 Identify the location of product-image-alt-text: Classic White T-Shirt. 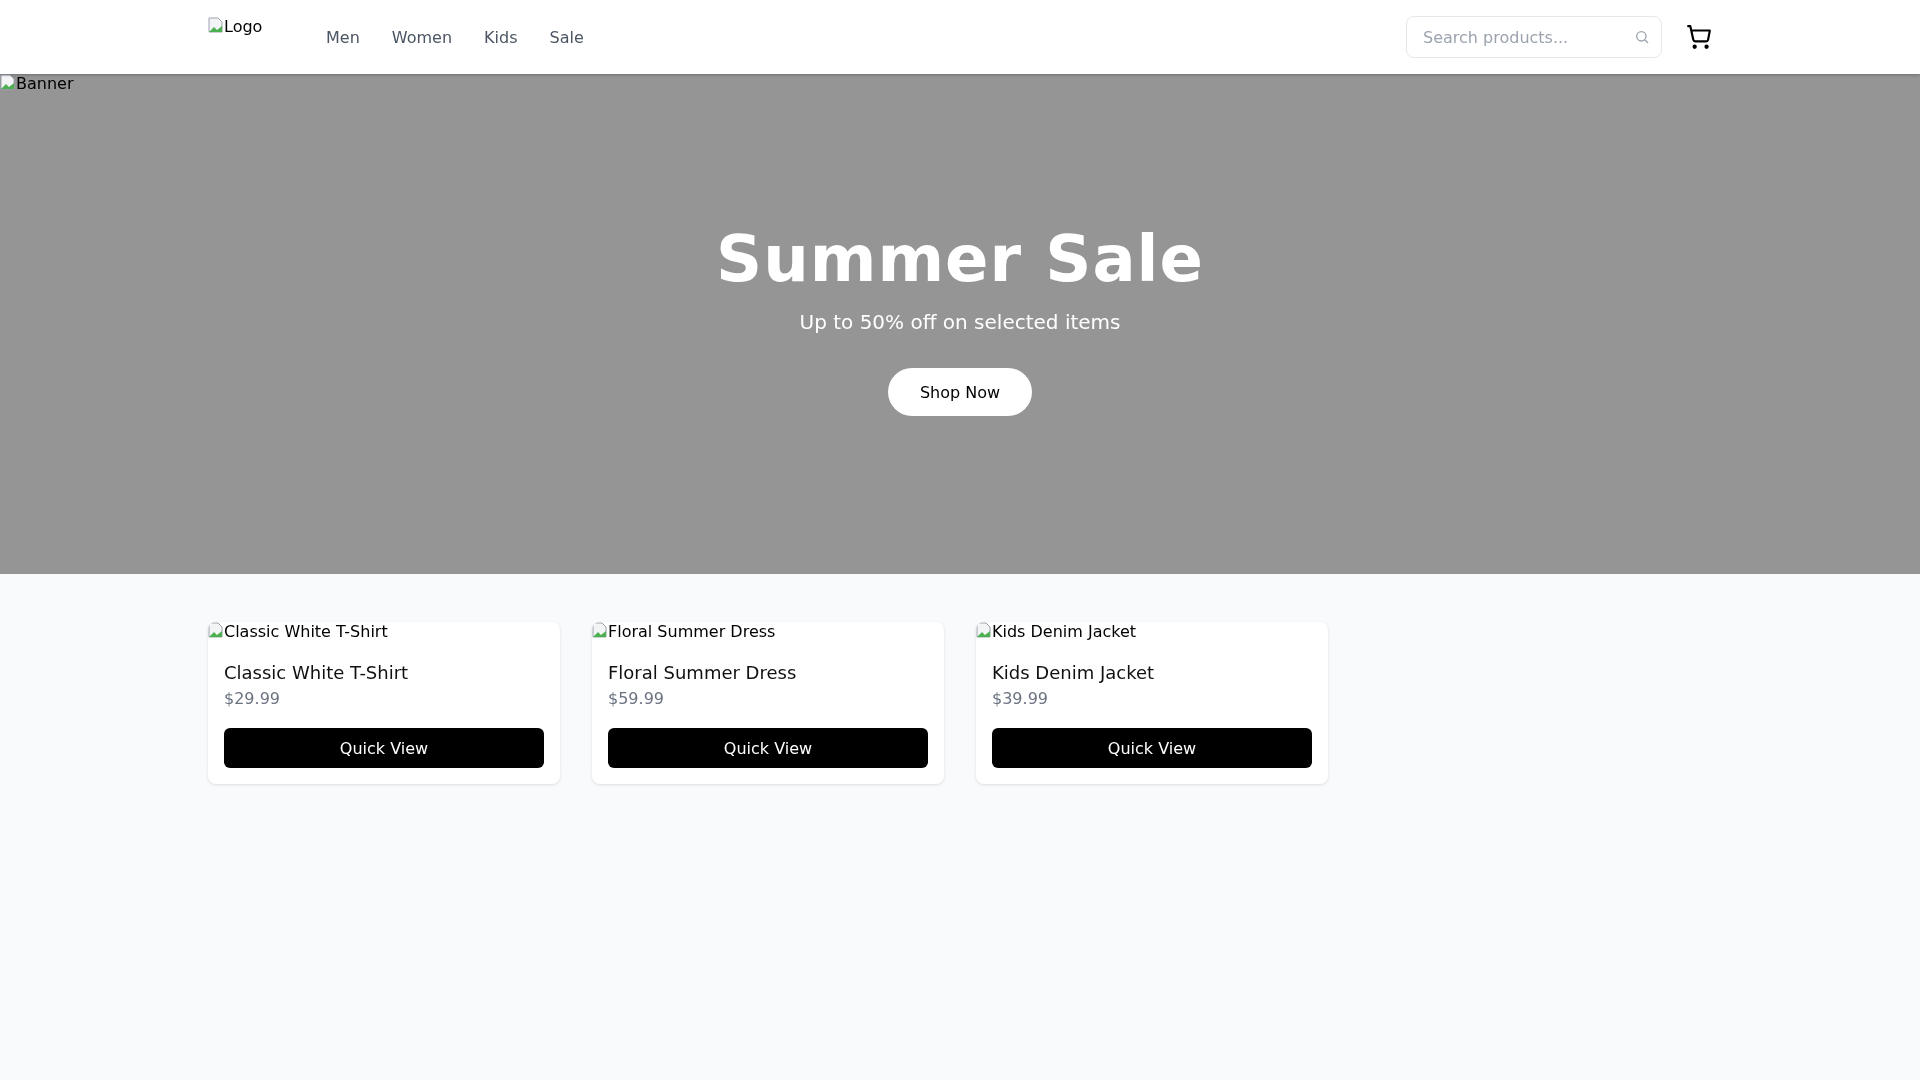
(298, 631).